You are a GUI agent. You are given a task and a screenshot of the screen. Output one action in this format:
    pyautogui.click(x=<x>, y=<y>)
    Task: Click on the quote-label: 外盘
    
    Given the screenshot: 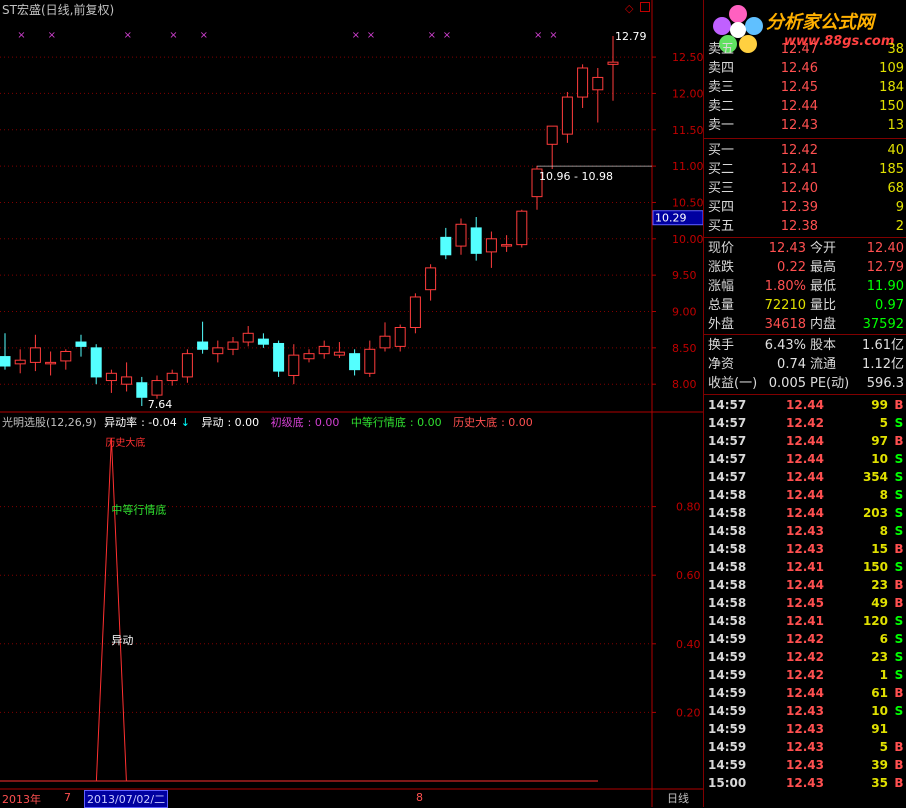 What is the action you would take?
    pyautogui.click(x=721, y=324)
    